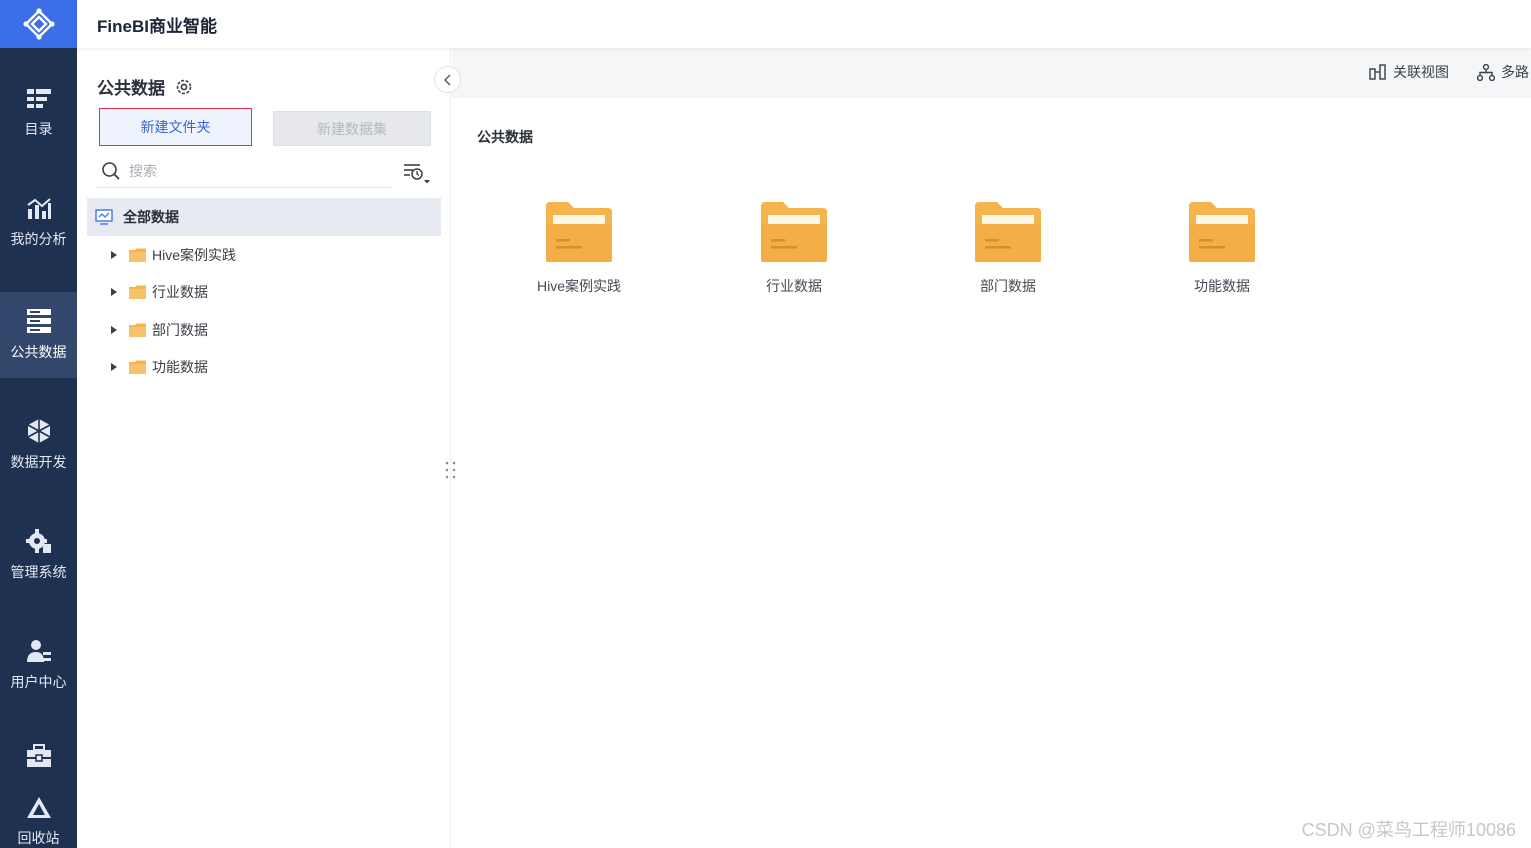 The width and height of the screenshot is (1531, 848). I want to click on left-nav: 目录 我的分析 公共数据 数据开发 管理系统 用户中心 回收站, so click(38, 424).